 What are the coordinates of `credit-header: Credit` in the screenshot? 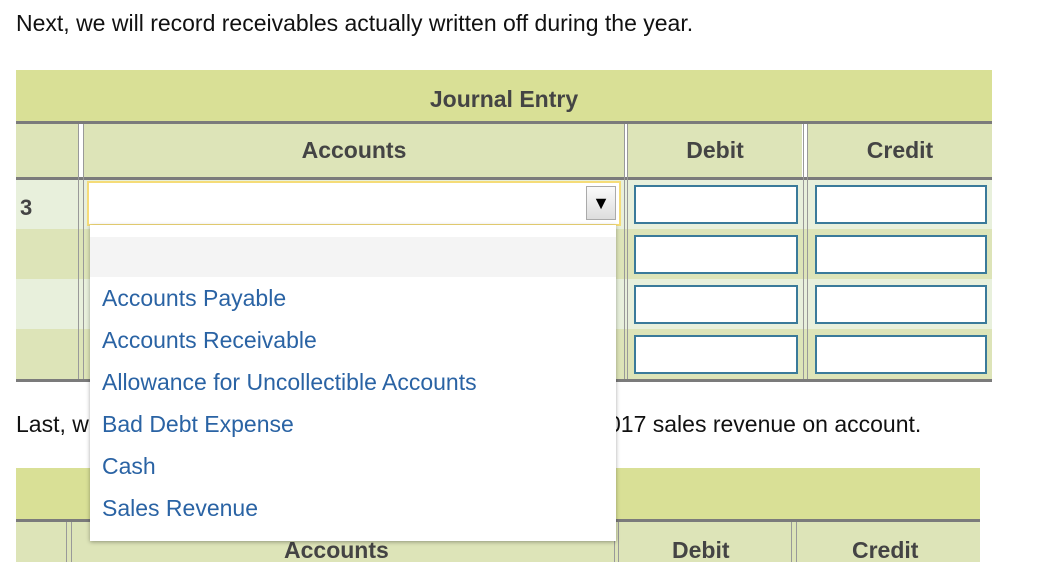 It's located at (900, 150).